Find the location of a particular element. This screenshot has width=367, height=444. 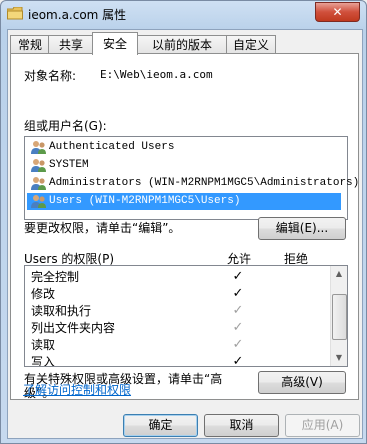

tab-label: 自定义 is located at coordinates (250, 45).